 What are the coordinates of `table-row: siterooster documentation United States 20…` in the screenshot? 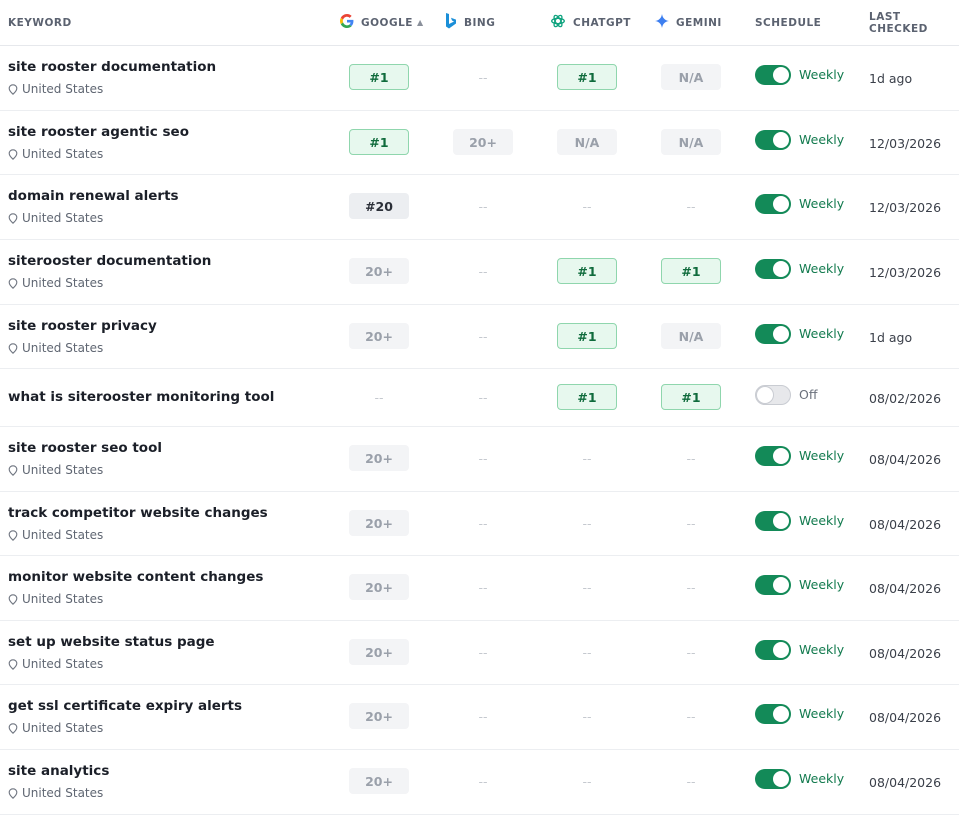 It's located at (479, 272).